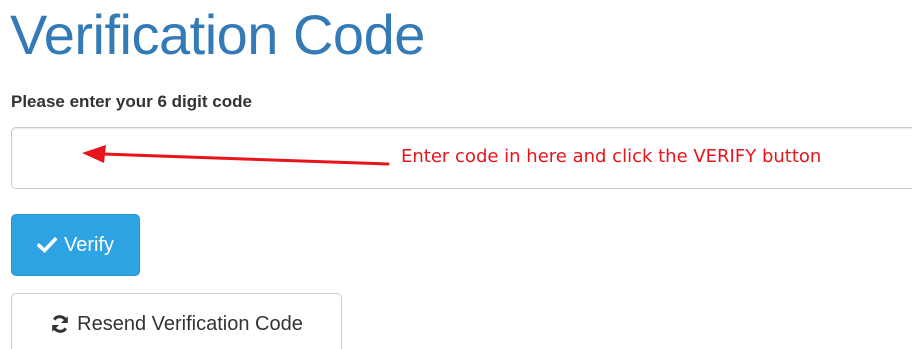 The image size is (912, 349). I want to click on verify-button: Verify, so click(75, 245).